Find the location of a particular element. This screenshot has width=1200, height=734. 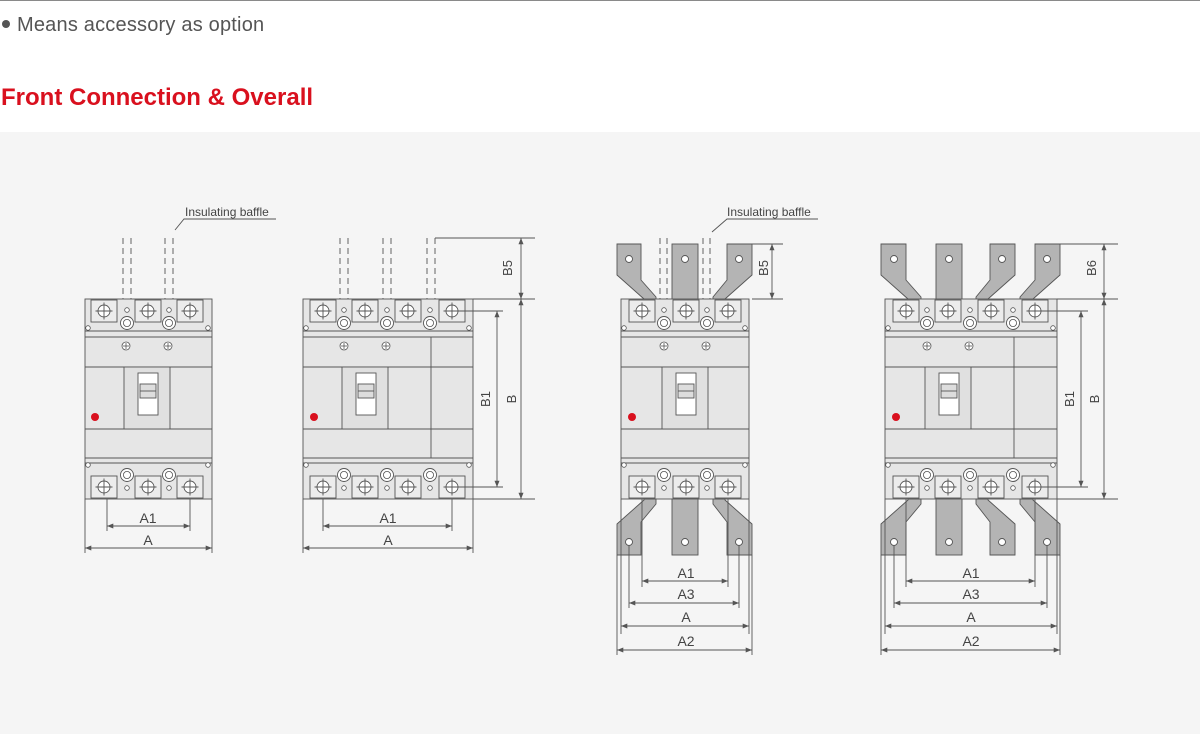

d4-b-label: B is located at coordinates (1094, 399).